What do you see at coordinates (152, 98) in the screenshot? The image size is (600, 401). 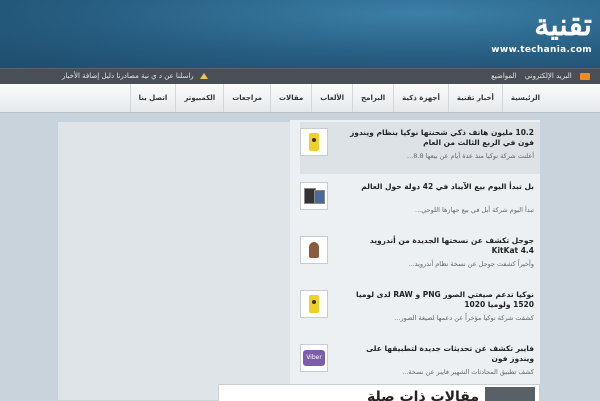 I see `nav-item: اتصل بنا` at bounding box center [152, 98].